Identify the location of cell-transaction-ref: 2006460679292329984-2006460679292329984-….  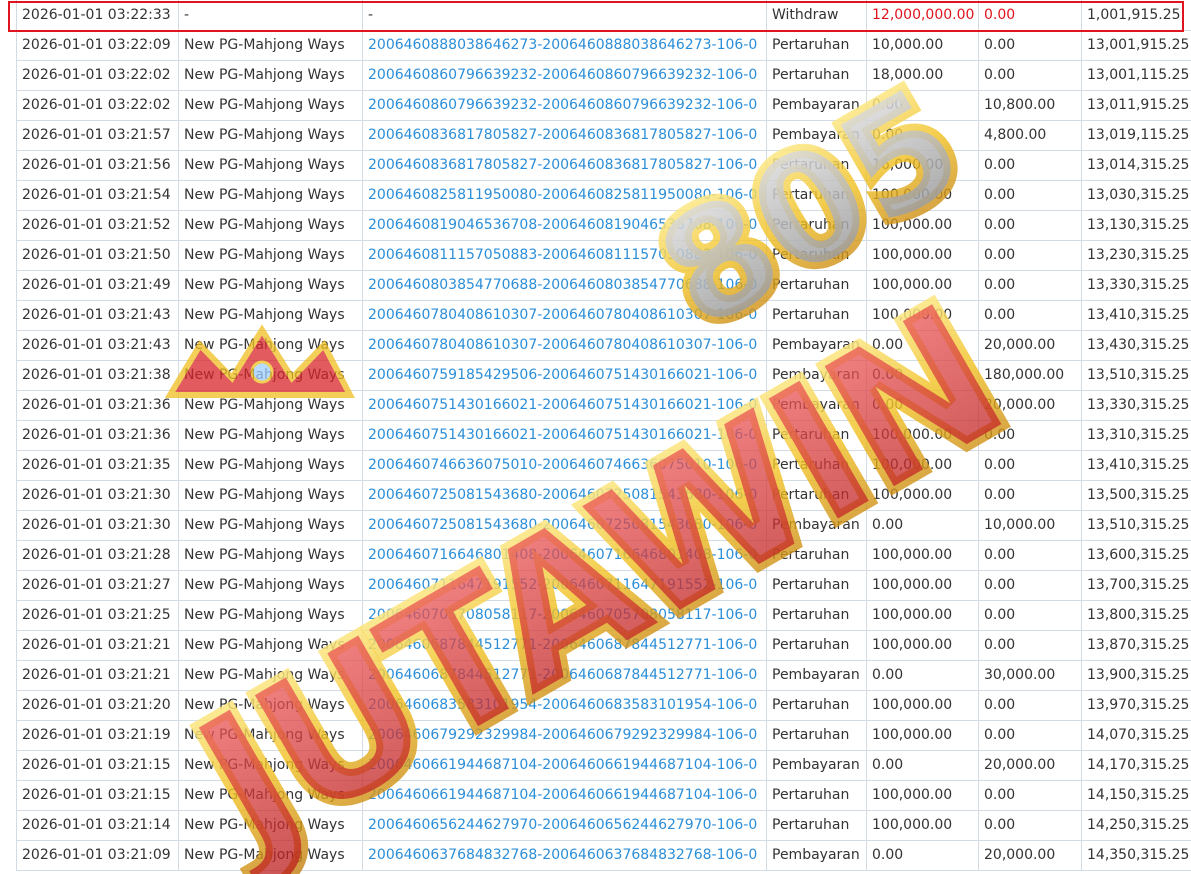
(564, 735).